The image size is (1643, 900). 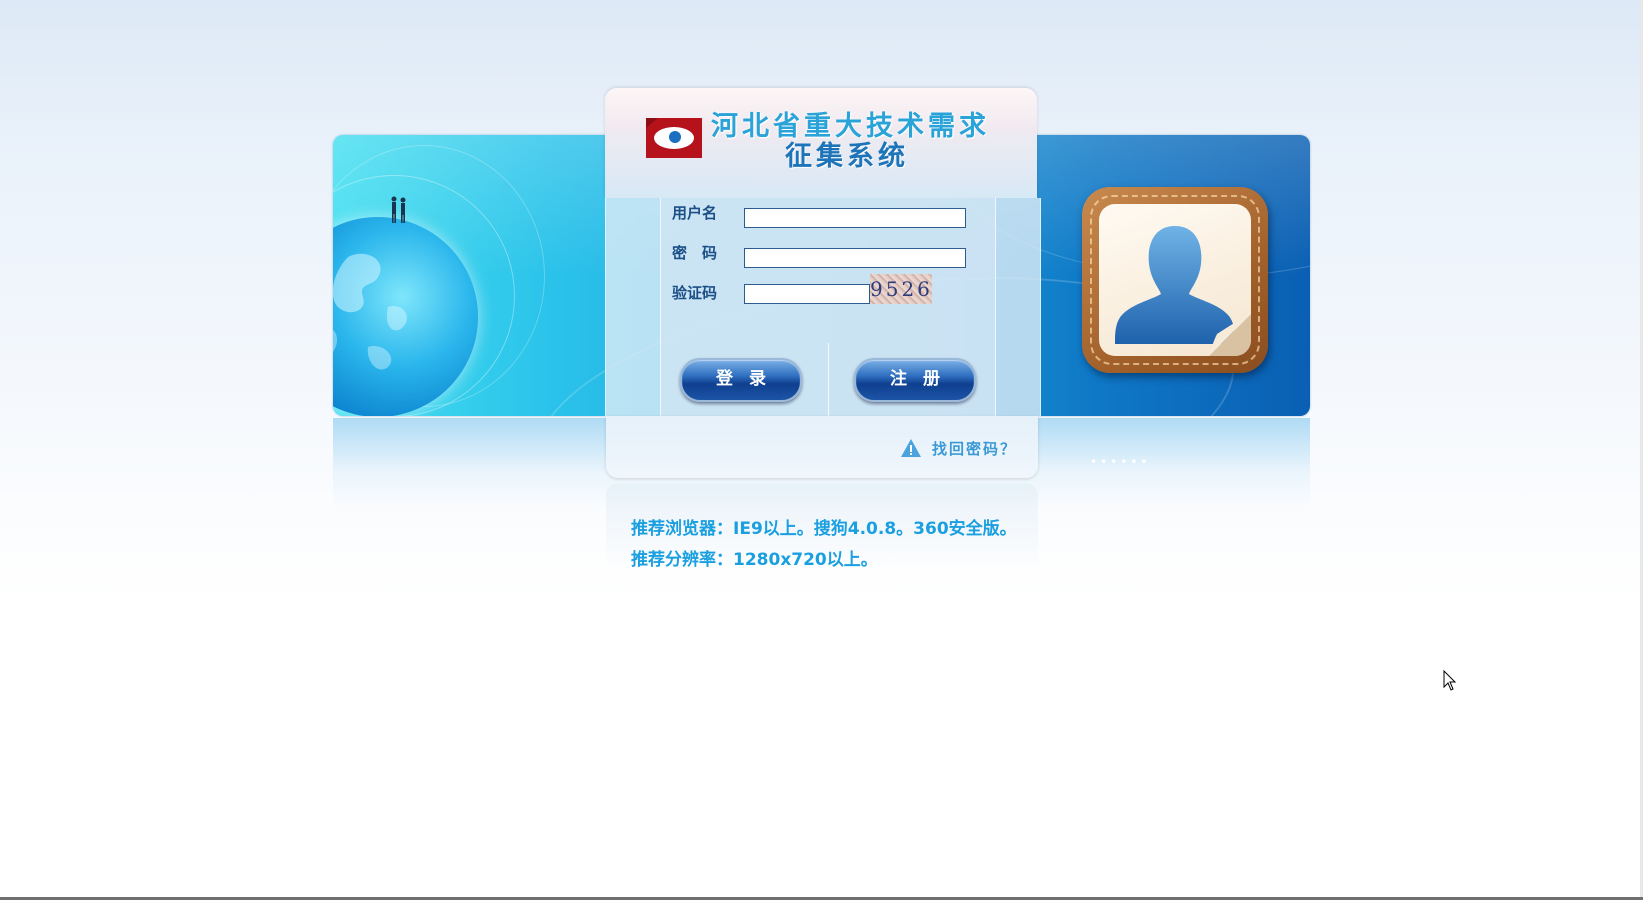 What do you see at coordinates (754, 560) in the screenshot?
I see `recommended-resolution-text: 推荐分辨率：1280x720以上。` at bounding box center [754, 560].